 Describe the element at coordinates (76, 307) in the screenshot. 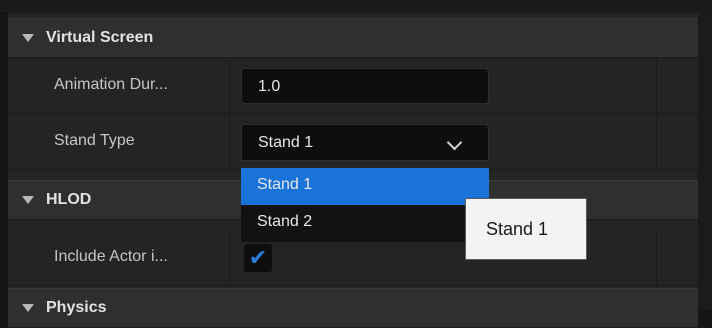

I see `section-title: Physics` at that location.